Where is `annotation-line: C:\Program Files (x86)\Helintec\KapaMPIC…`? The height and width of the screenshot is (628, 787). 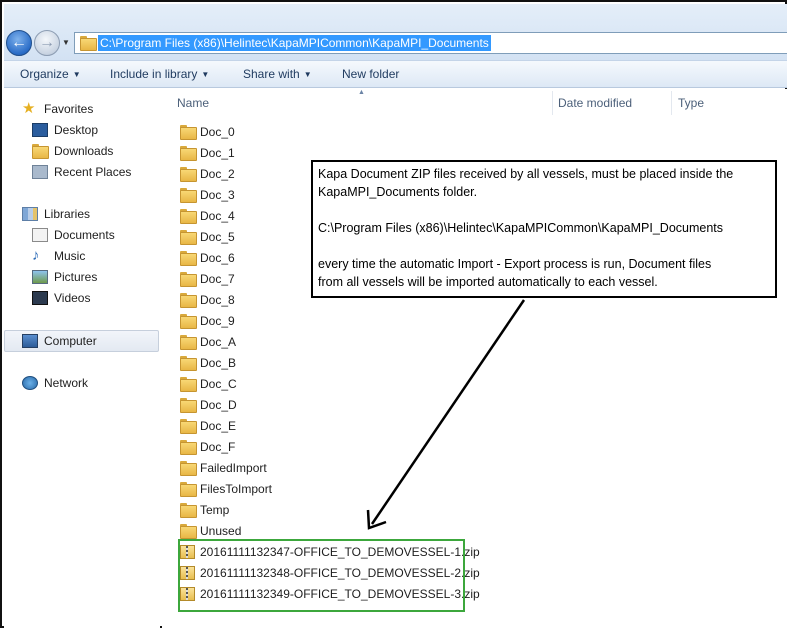
annotation-line: C:\Program Files (x86)\Helintec\KapaMPIC… is located at coordinates (521, 228).